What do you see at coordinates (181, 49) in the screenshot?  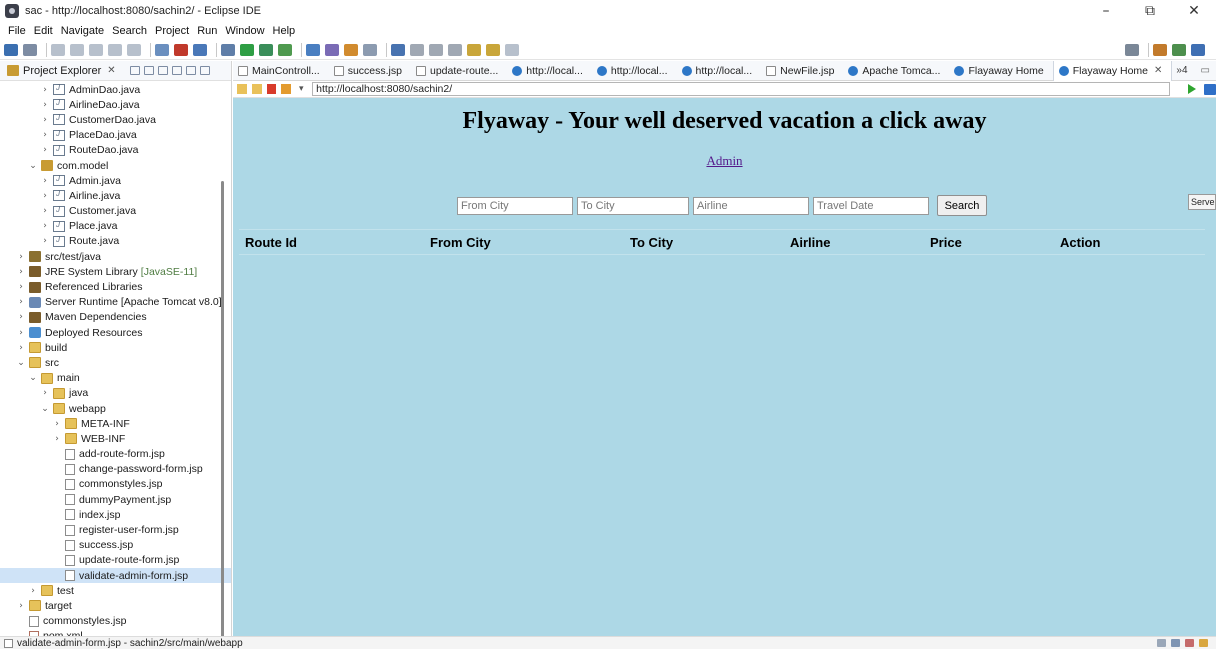 I see `skip-breakpoints-icon` at bounding box center [181, 49].